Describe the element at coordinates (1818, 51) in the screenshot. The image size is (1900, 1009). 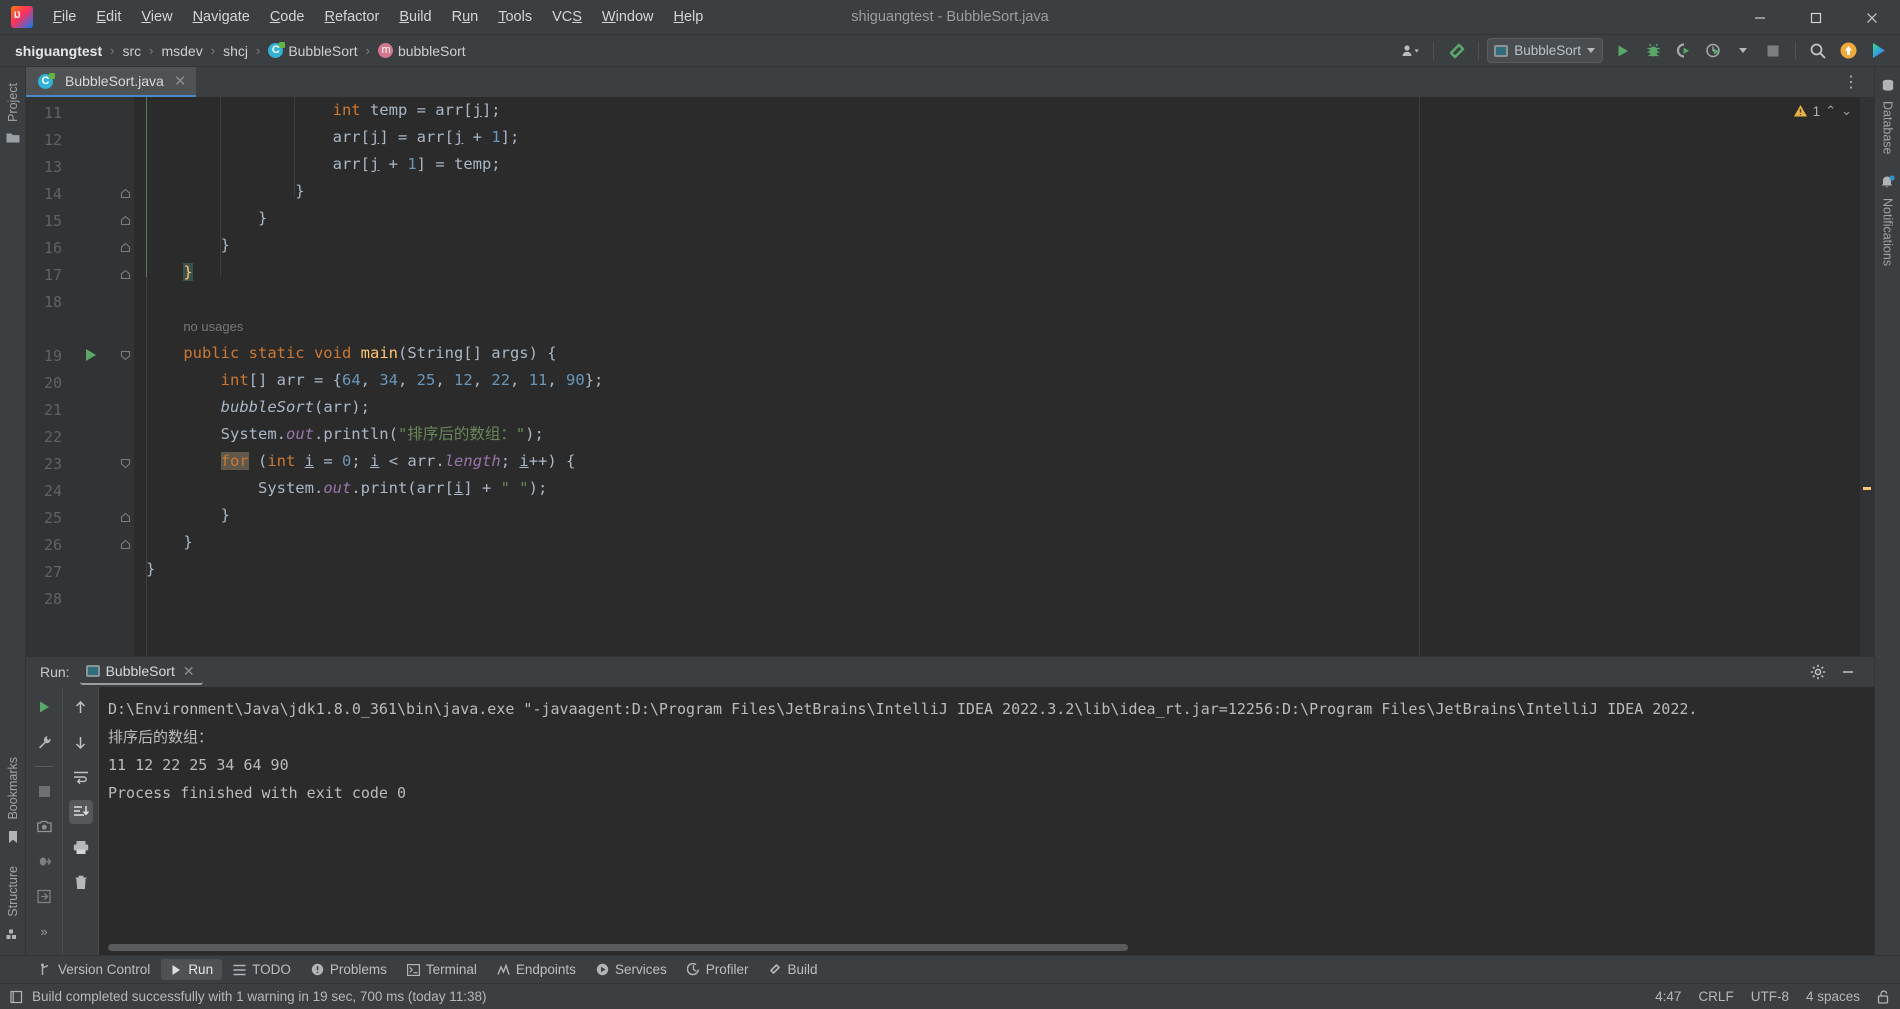
I see `search-everywhere-icon` at that location.